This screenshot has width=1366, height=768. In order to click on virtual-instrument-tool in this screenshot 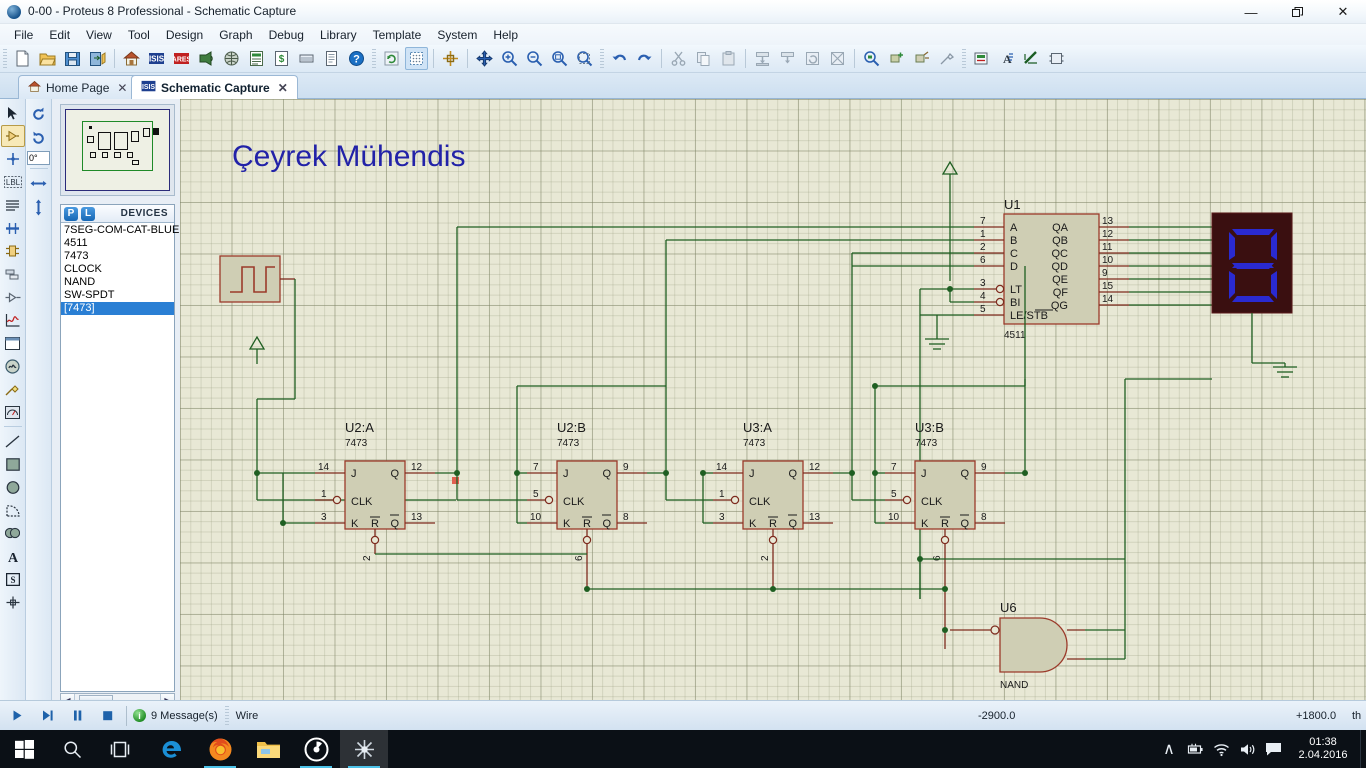, I will do `click(13, 412)`.